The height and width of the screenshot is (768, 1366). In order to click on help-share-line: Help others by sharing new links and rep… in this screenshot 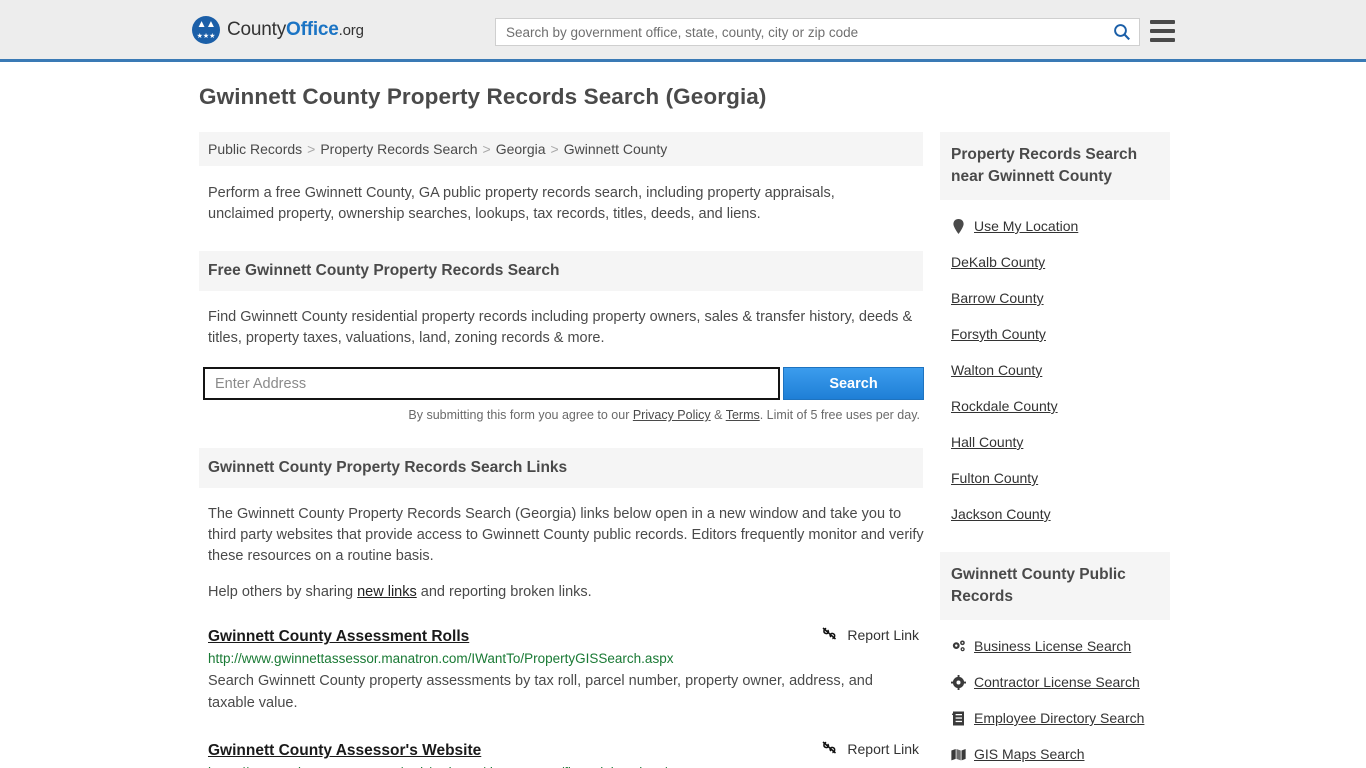, I will do `click(565, 592)`.